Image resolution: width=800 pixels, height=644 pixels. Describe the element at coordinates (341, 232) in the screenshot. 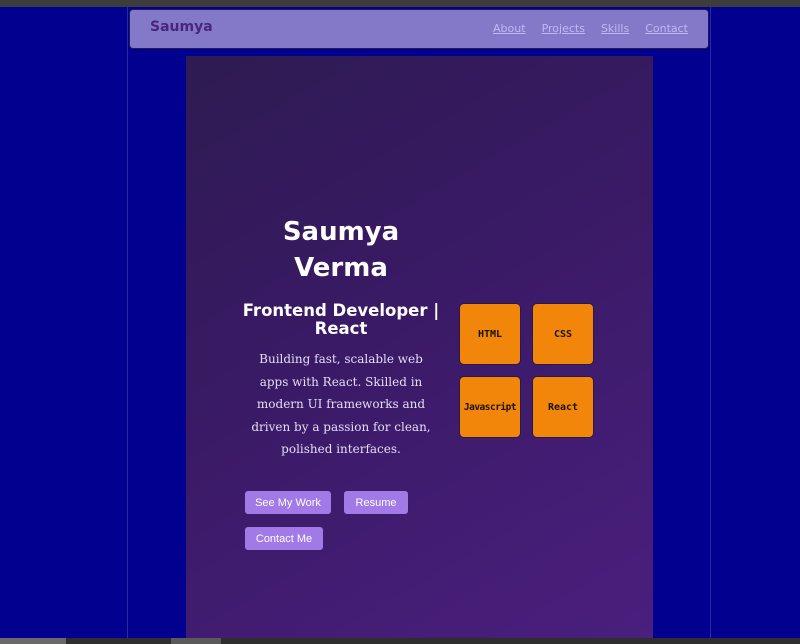

I see `hero-name-first: Saumya` at that location.